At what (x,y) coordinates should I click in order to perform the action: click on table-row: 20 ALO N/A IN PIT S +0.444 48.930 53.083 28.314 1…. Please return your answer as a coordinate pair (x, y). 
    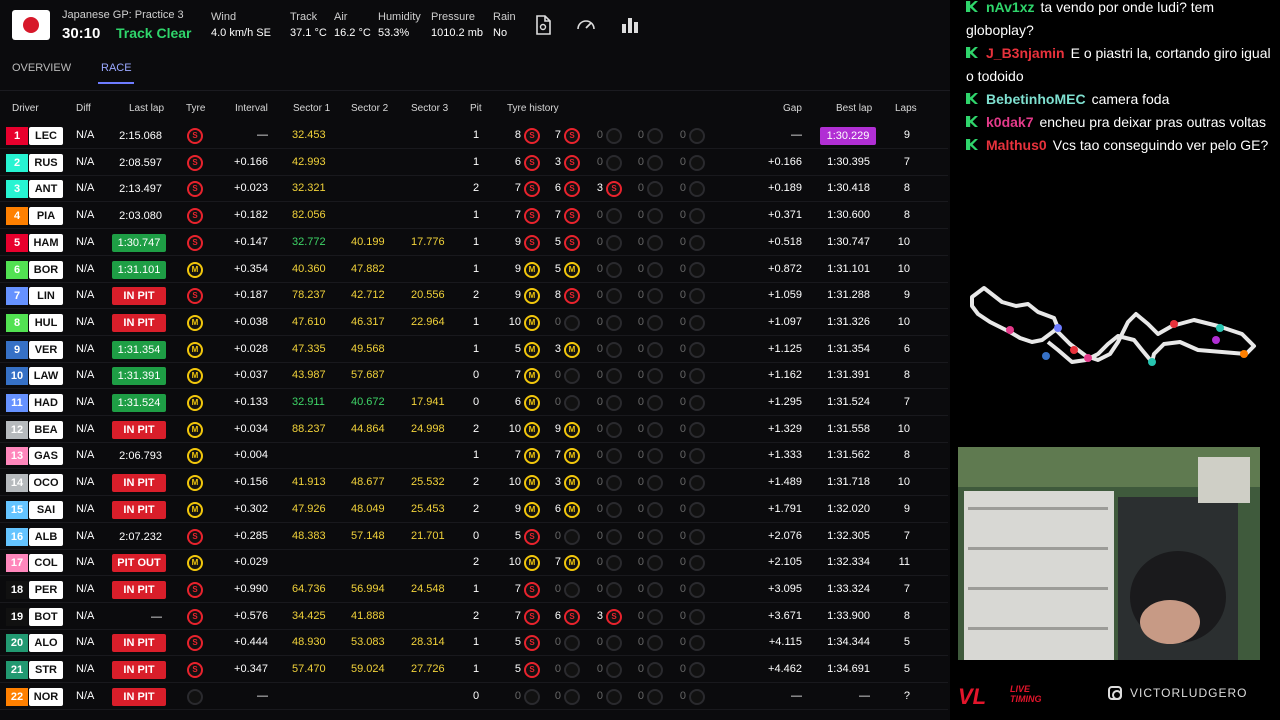
    Looking at the image, I should click on (474, 643).